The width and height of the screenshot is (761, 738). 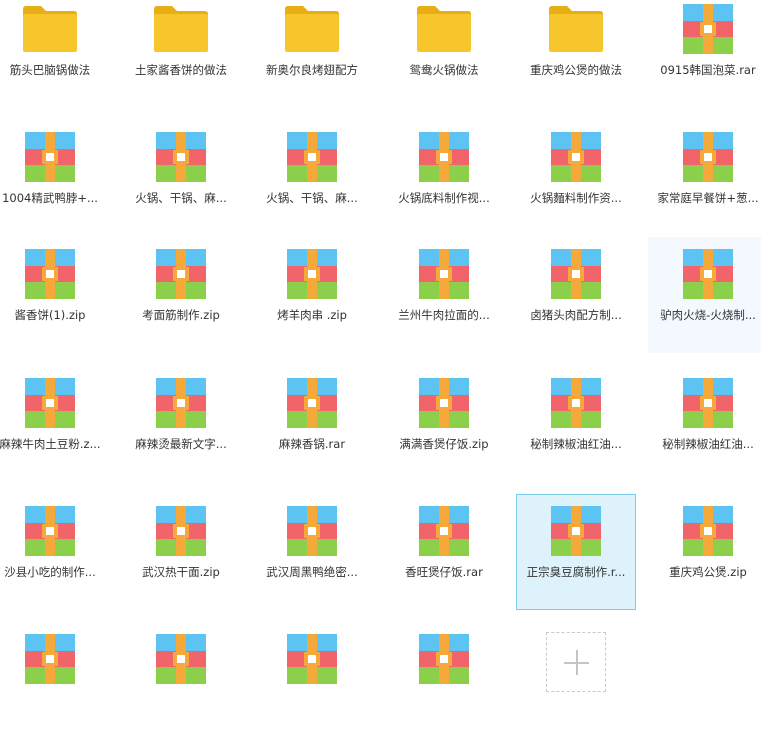 I want to click on item-label: 烤羊肉串 .zip, so click(x=312, y=315).